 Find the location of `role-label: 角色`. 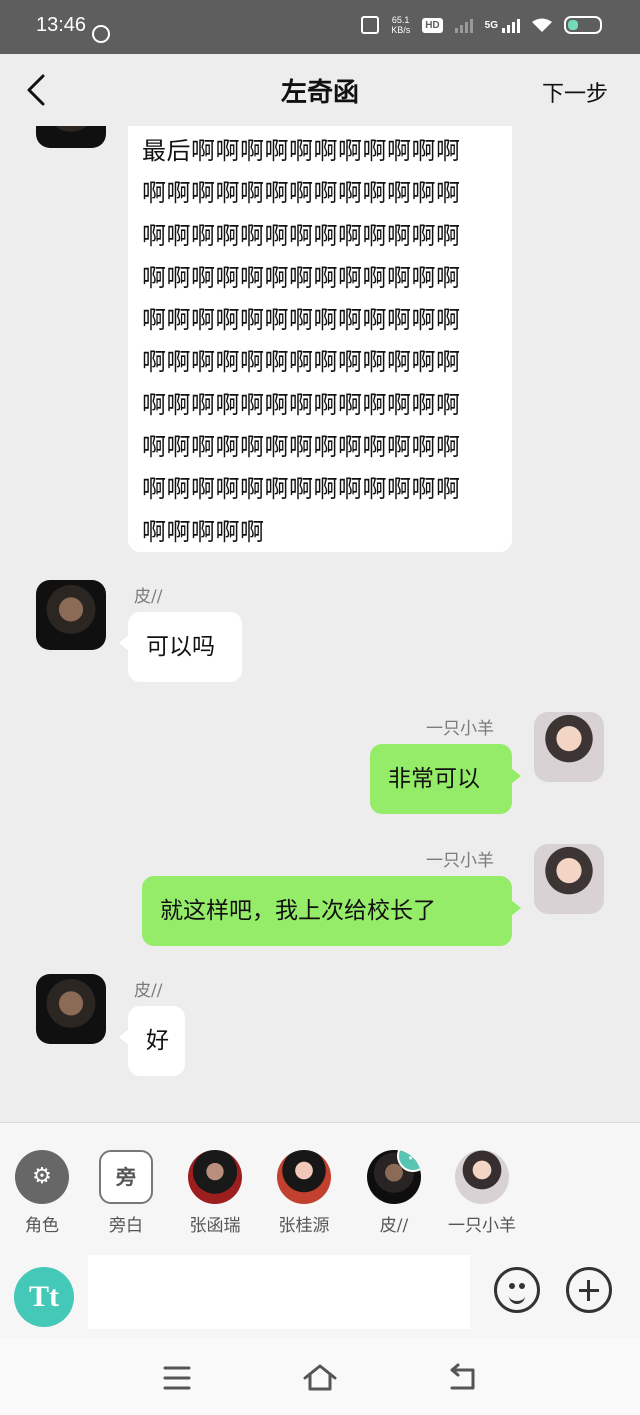

role-label: 角色 is located at coordinates (42, 1226).